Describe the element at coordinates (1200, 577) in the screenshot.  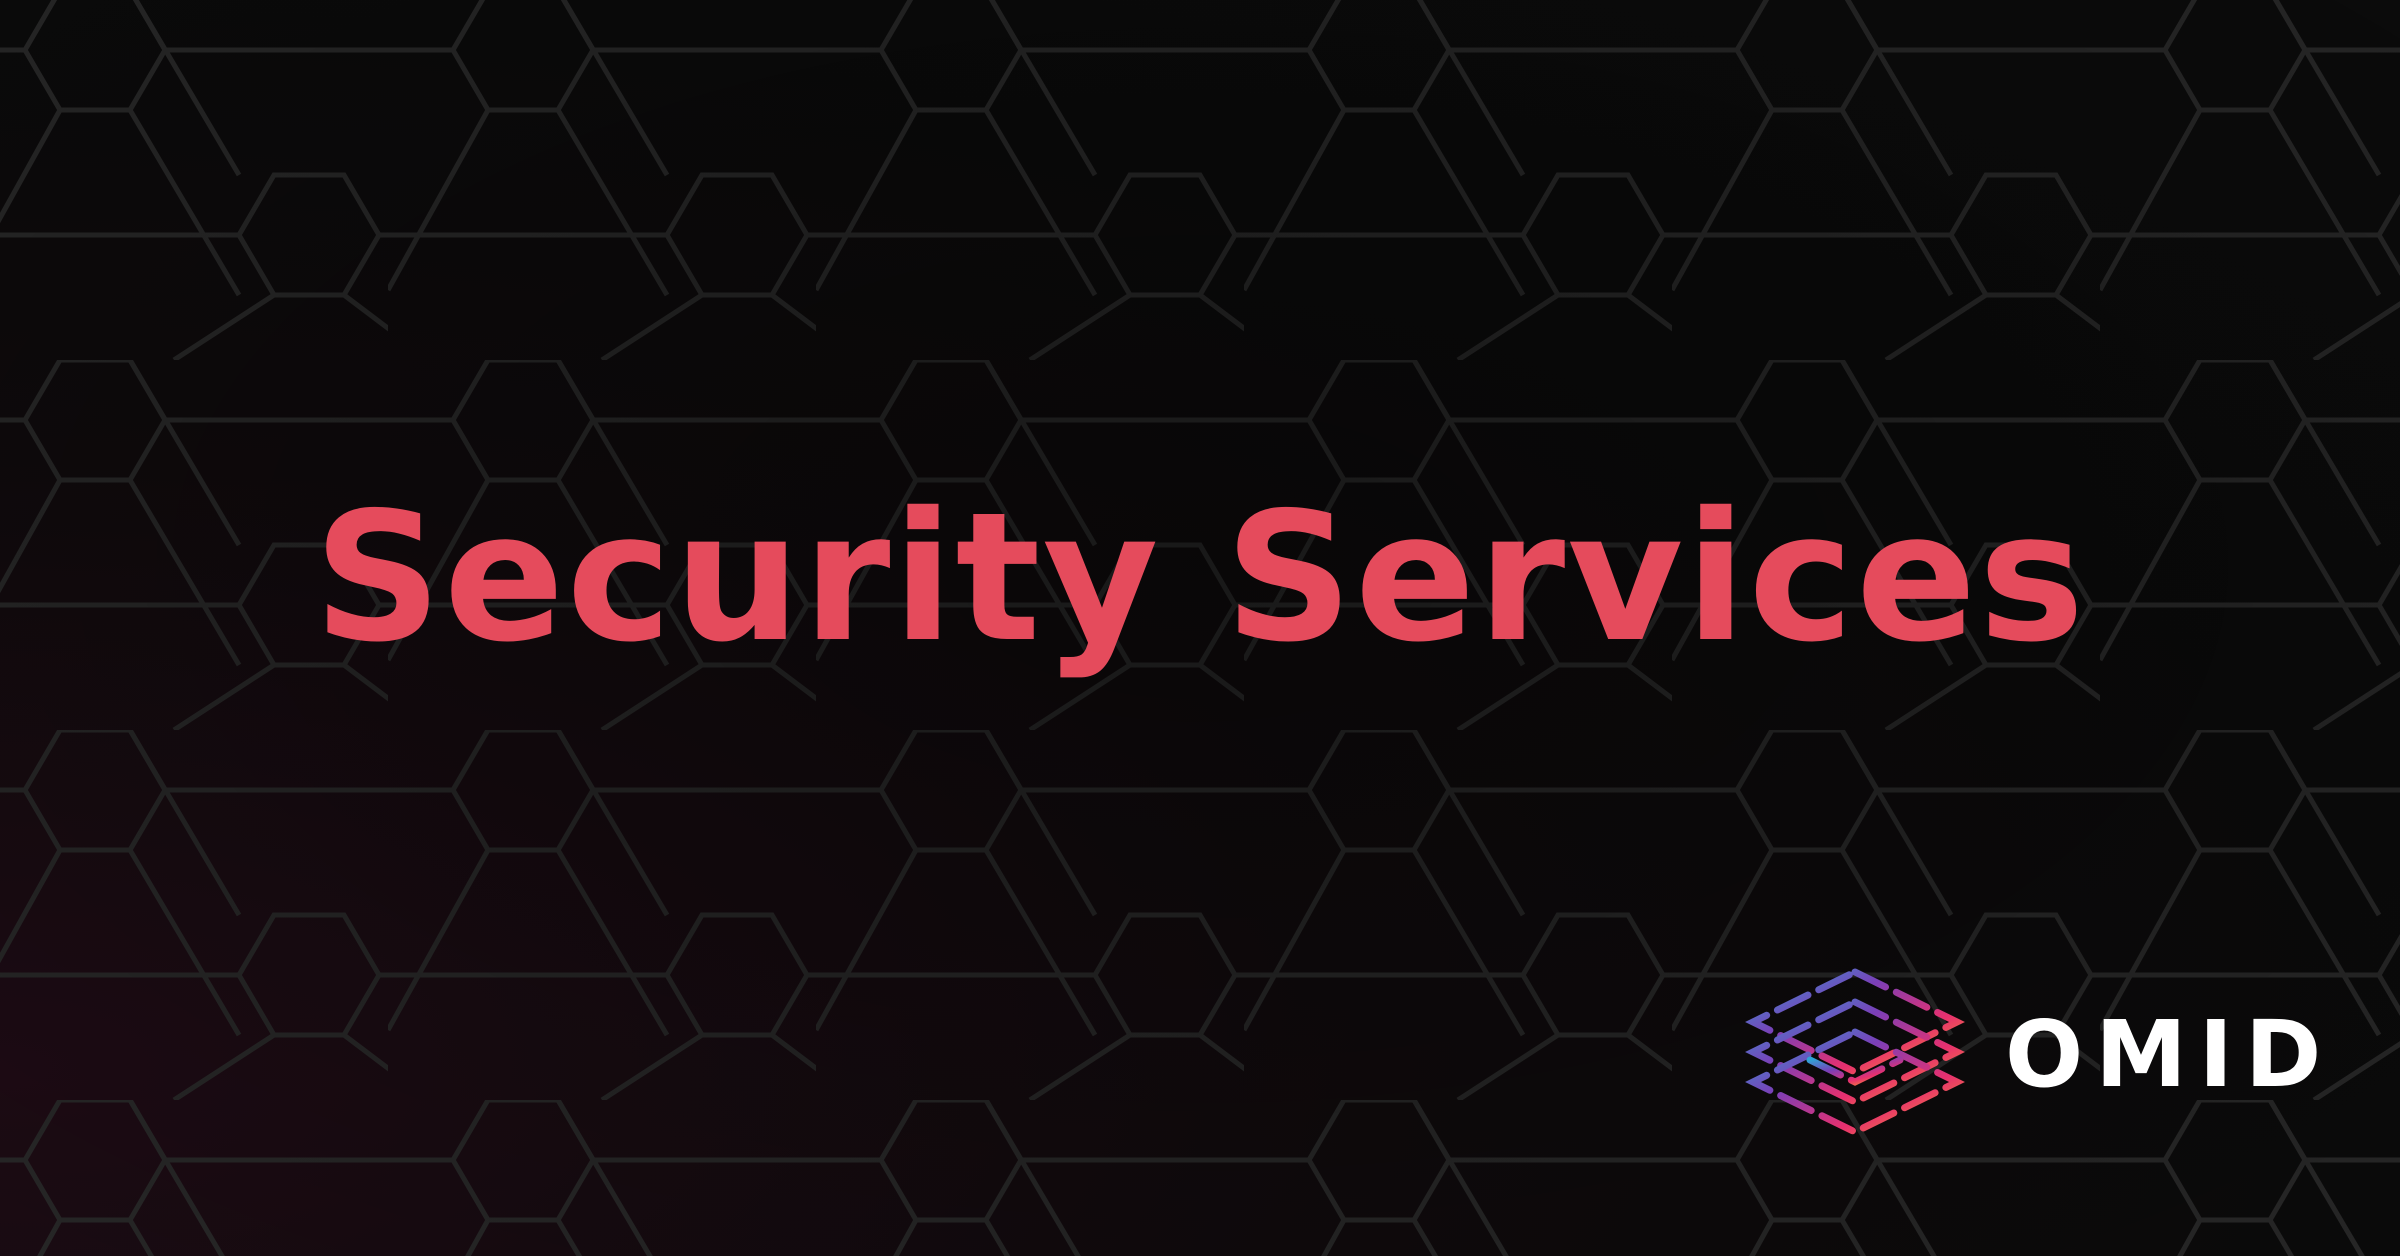
I see `page-title: Security Services` at that location.